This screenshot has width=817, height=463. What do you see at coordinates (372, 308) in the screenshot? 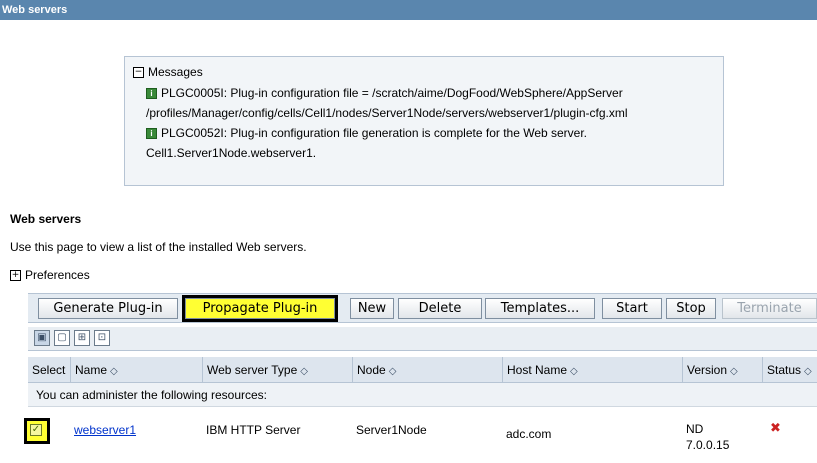
I see `new-button: New` at bounding box center [372, 308].